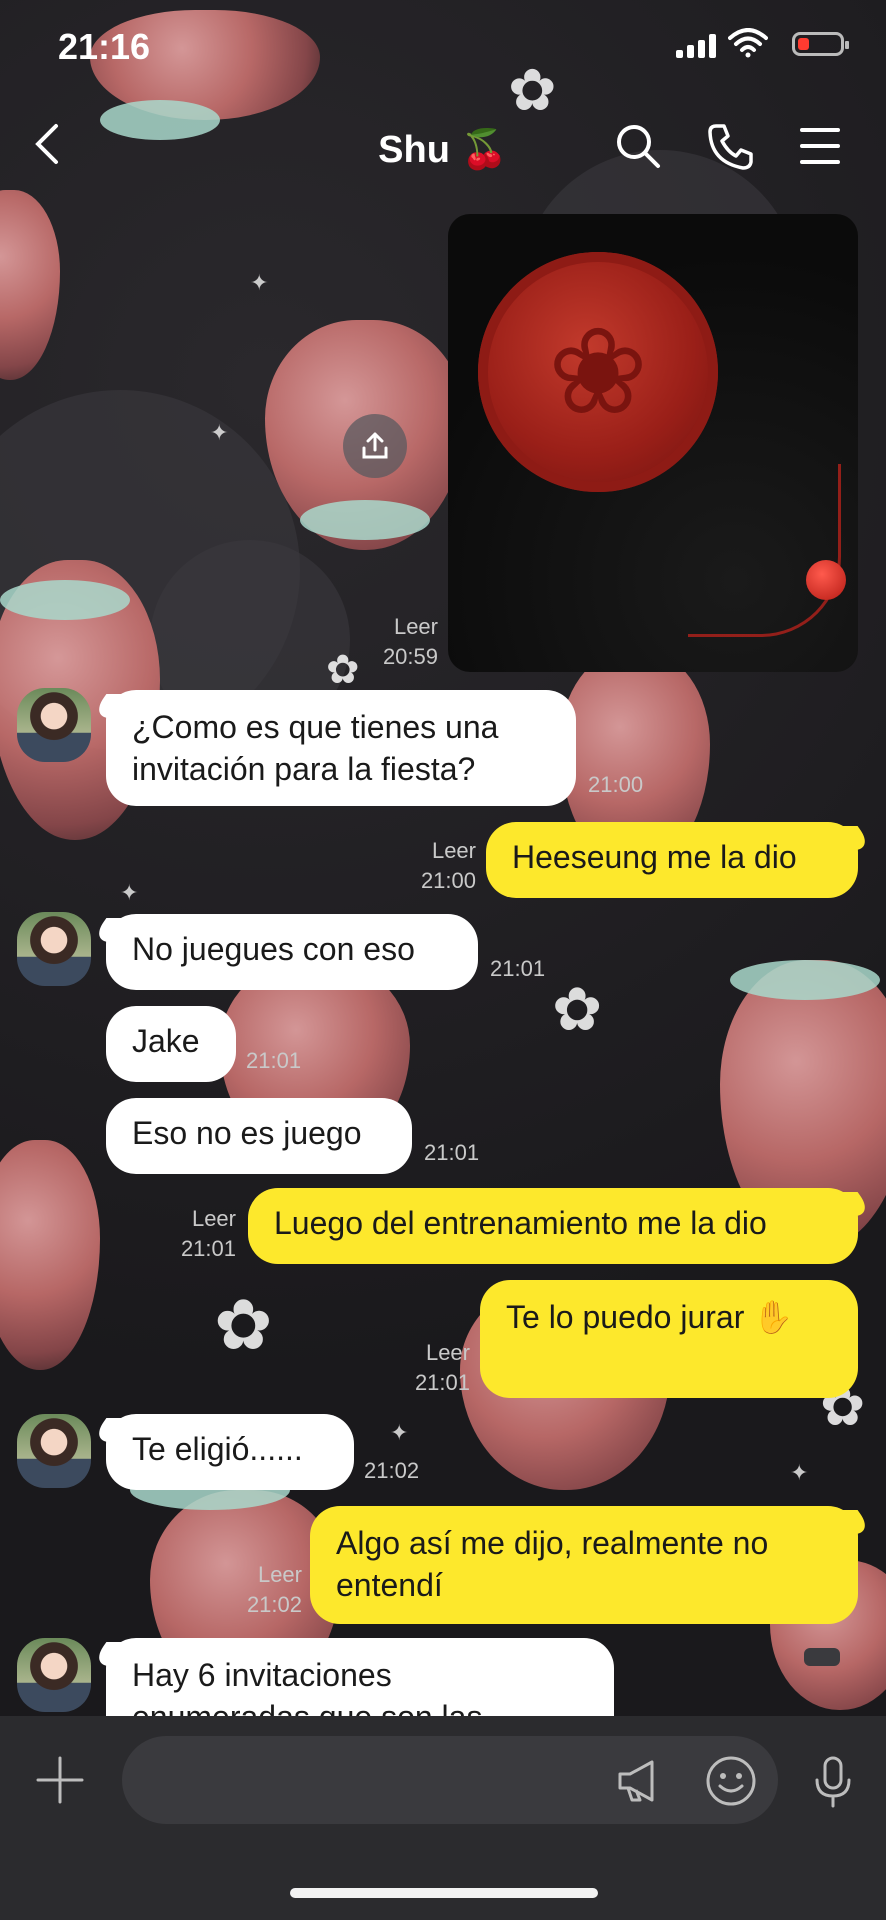 This screenshot has height=1920, width=886. What do you see at coordinates (820, 44) in the screenshot?
I see `battery-icon` at bounding box center [820, 44].